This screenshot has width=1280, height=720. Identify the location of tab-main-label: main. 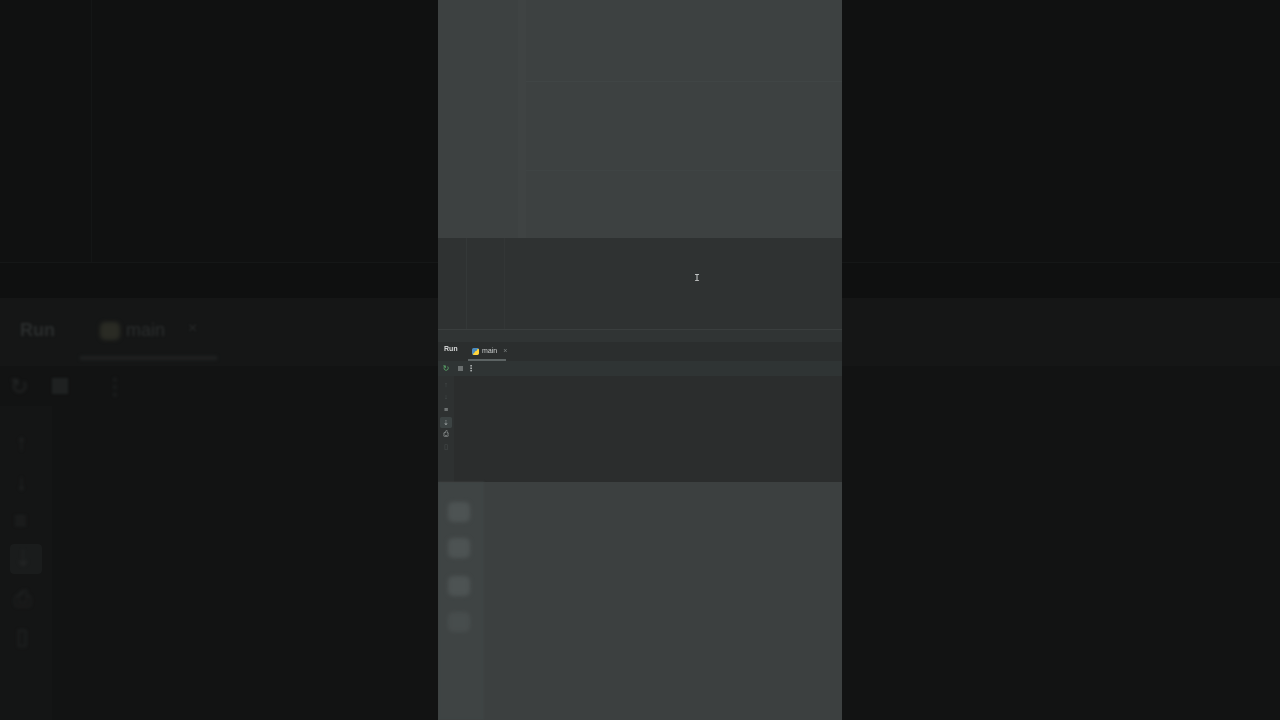
(490, 351).